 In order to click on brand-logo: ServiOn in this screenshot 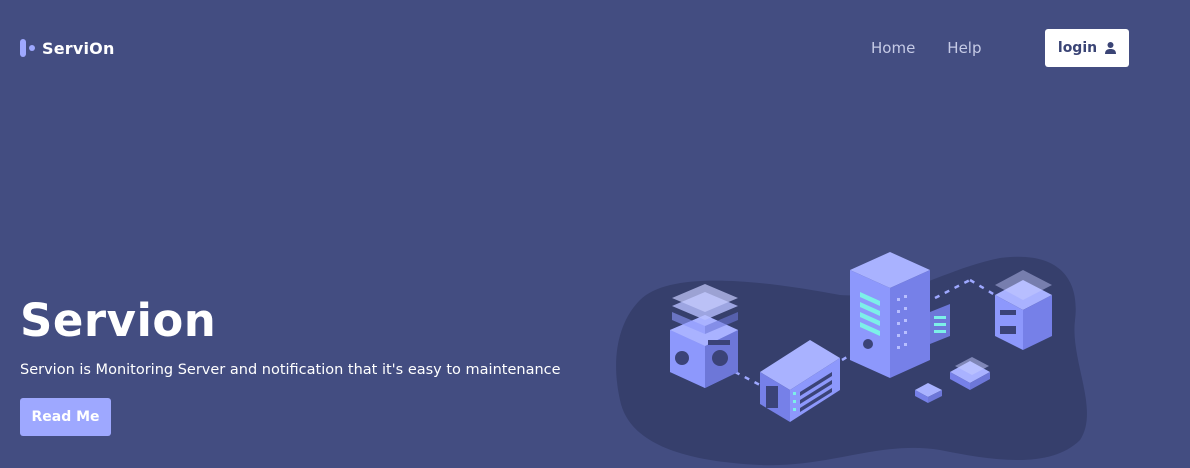, I will do `click(67, 48)`.